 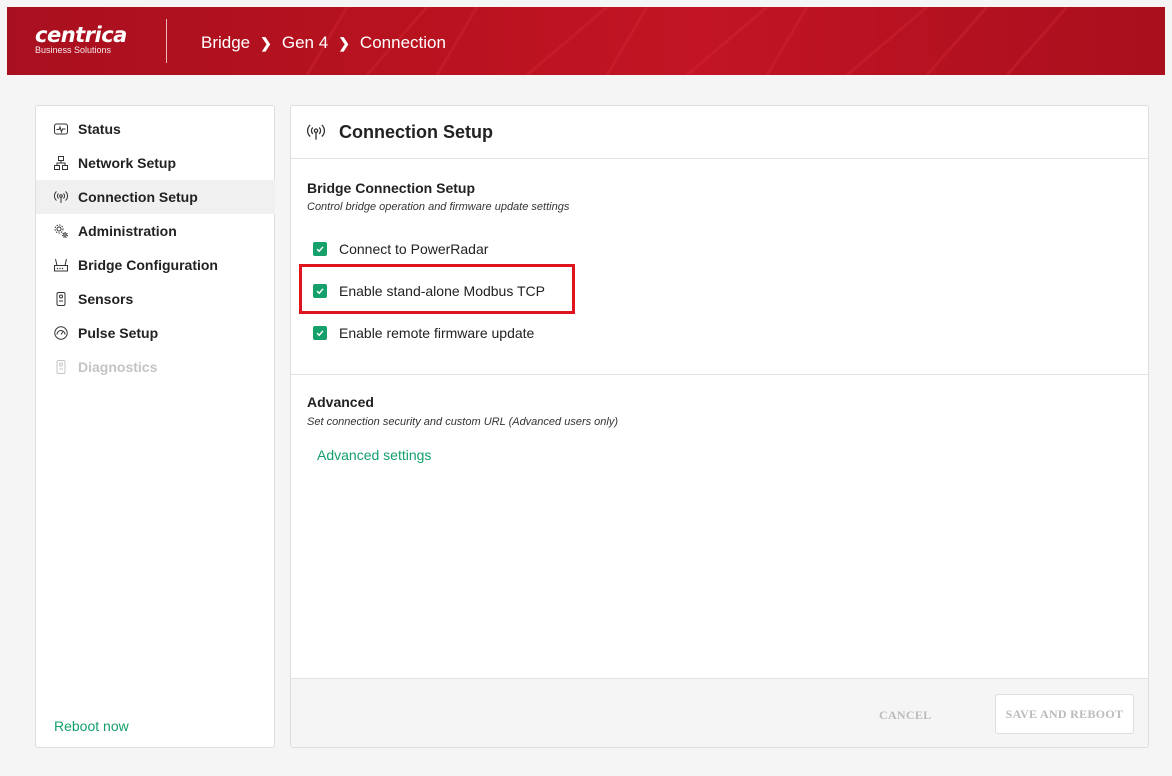 I want to click on modbus-tcp-option: Enable stand-alone Modbus TCP, so click(x=429, y=291).